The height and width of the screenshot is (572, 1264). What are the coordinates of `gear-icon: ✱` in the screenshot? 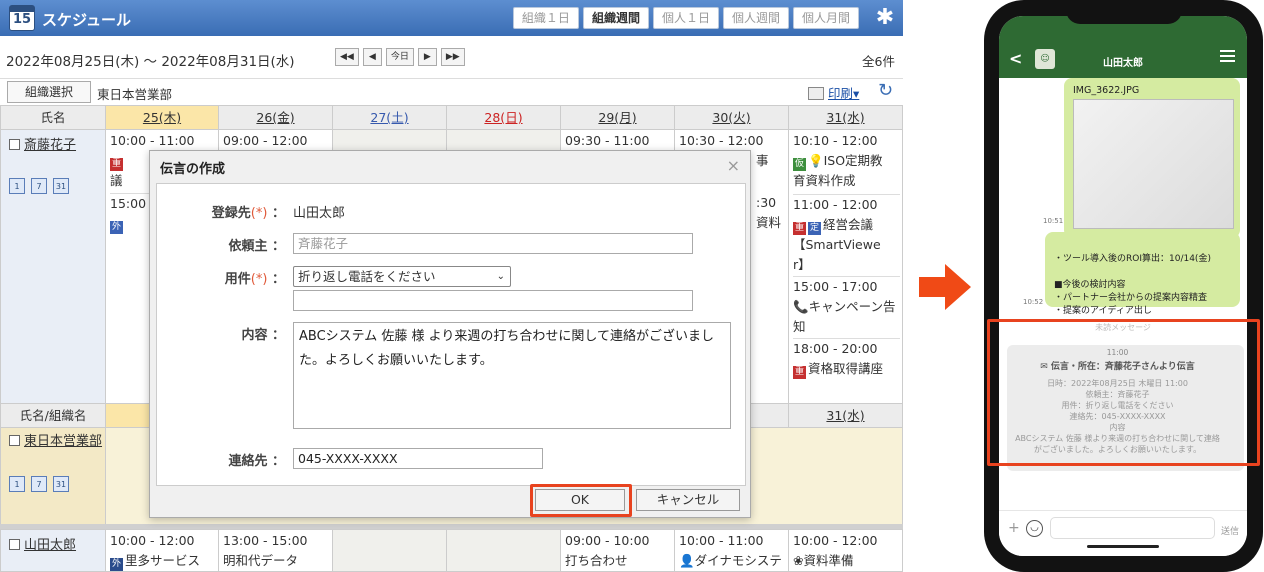 It's located at (885, 18).